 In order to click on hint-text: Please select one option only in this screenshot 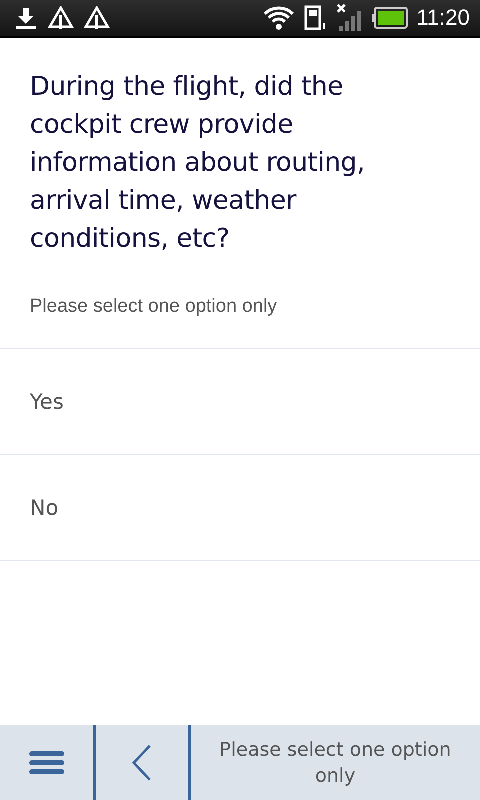, I will do `click(153, 307)`.